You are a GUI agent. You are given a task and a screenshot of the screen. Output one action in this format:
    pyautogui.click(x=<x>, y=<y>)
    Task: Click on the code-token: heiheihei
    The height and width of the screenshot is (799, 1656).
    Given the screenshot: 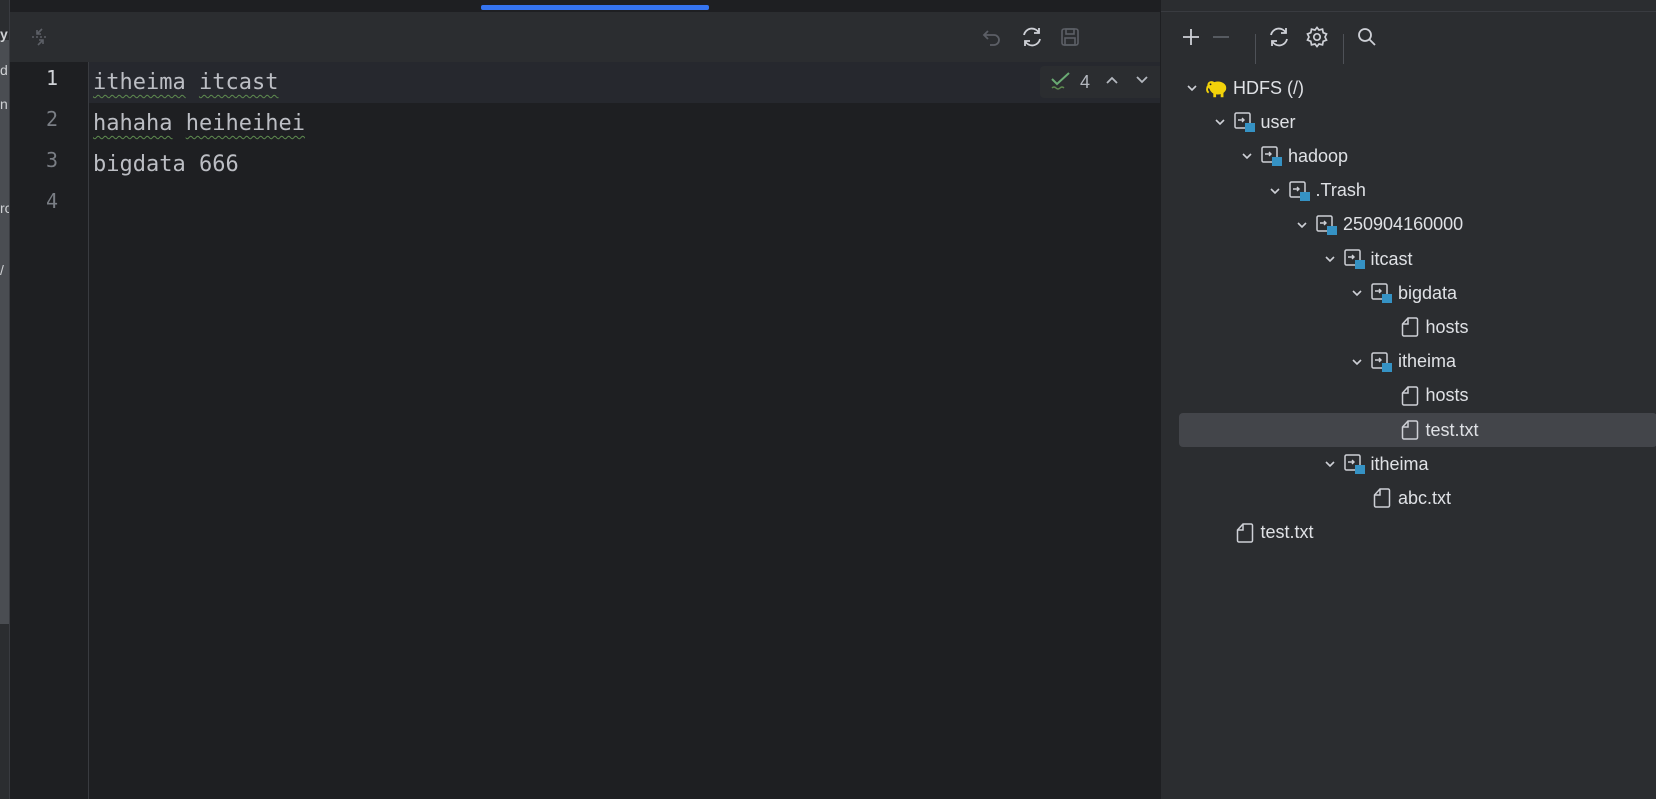 What is the action you would take?
    pyautogui.click(x=245, y=123)
    